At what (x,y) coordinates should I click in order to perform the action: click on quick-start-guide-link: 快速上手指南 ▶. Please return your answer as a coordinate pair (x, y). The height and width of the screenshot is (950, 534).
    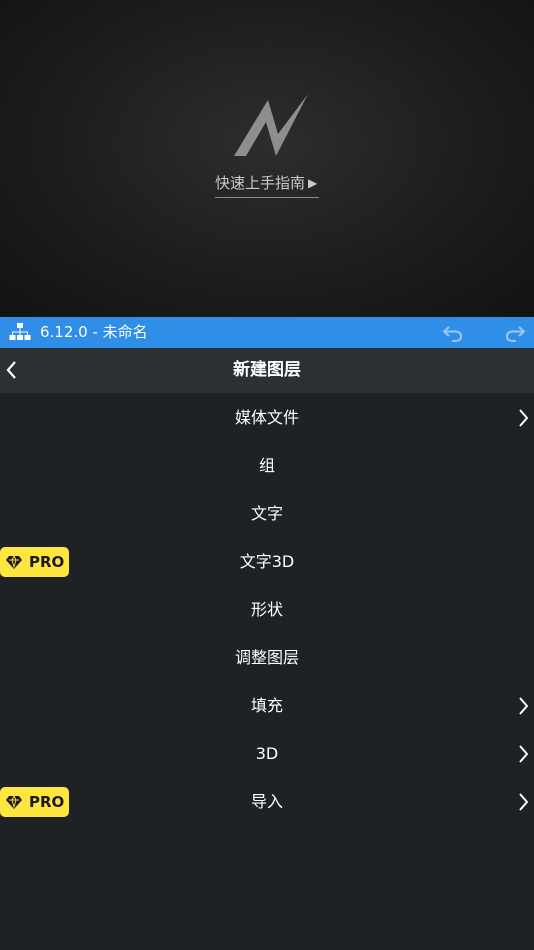
    Looking at the image, I should click on (267, 185).